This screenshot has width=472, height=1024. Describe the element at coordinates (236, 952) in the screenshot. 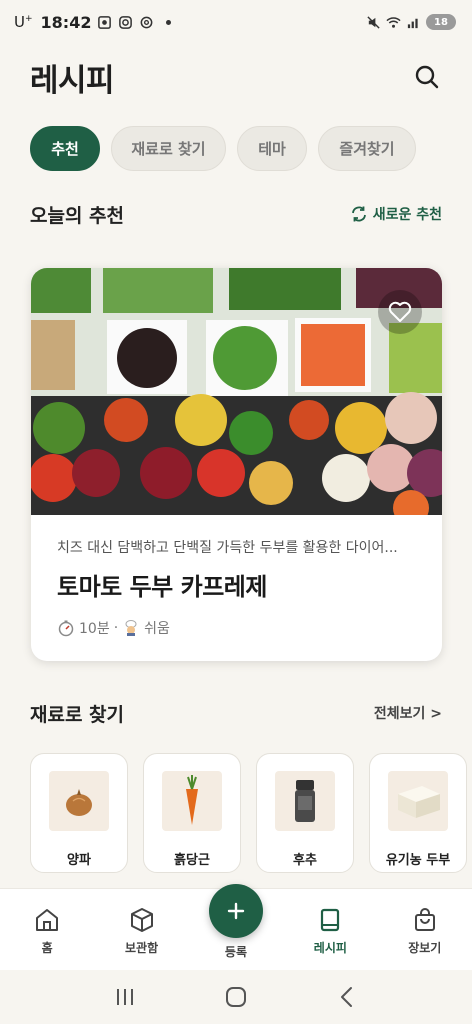

I see `nav-label: 등록` at that location.